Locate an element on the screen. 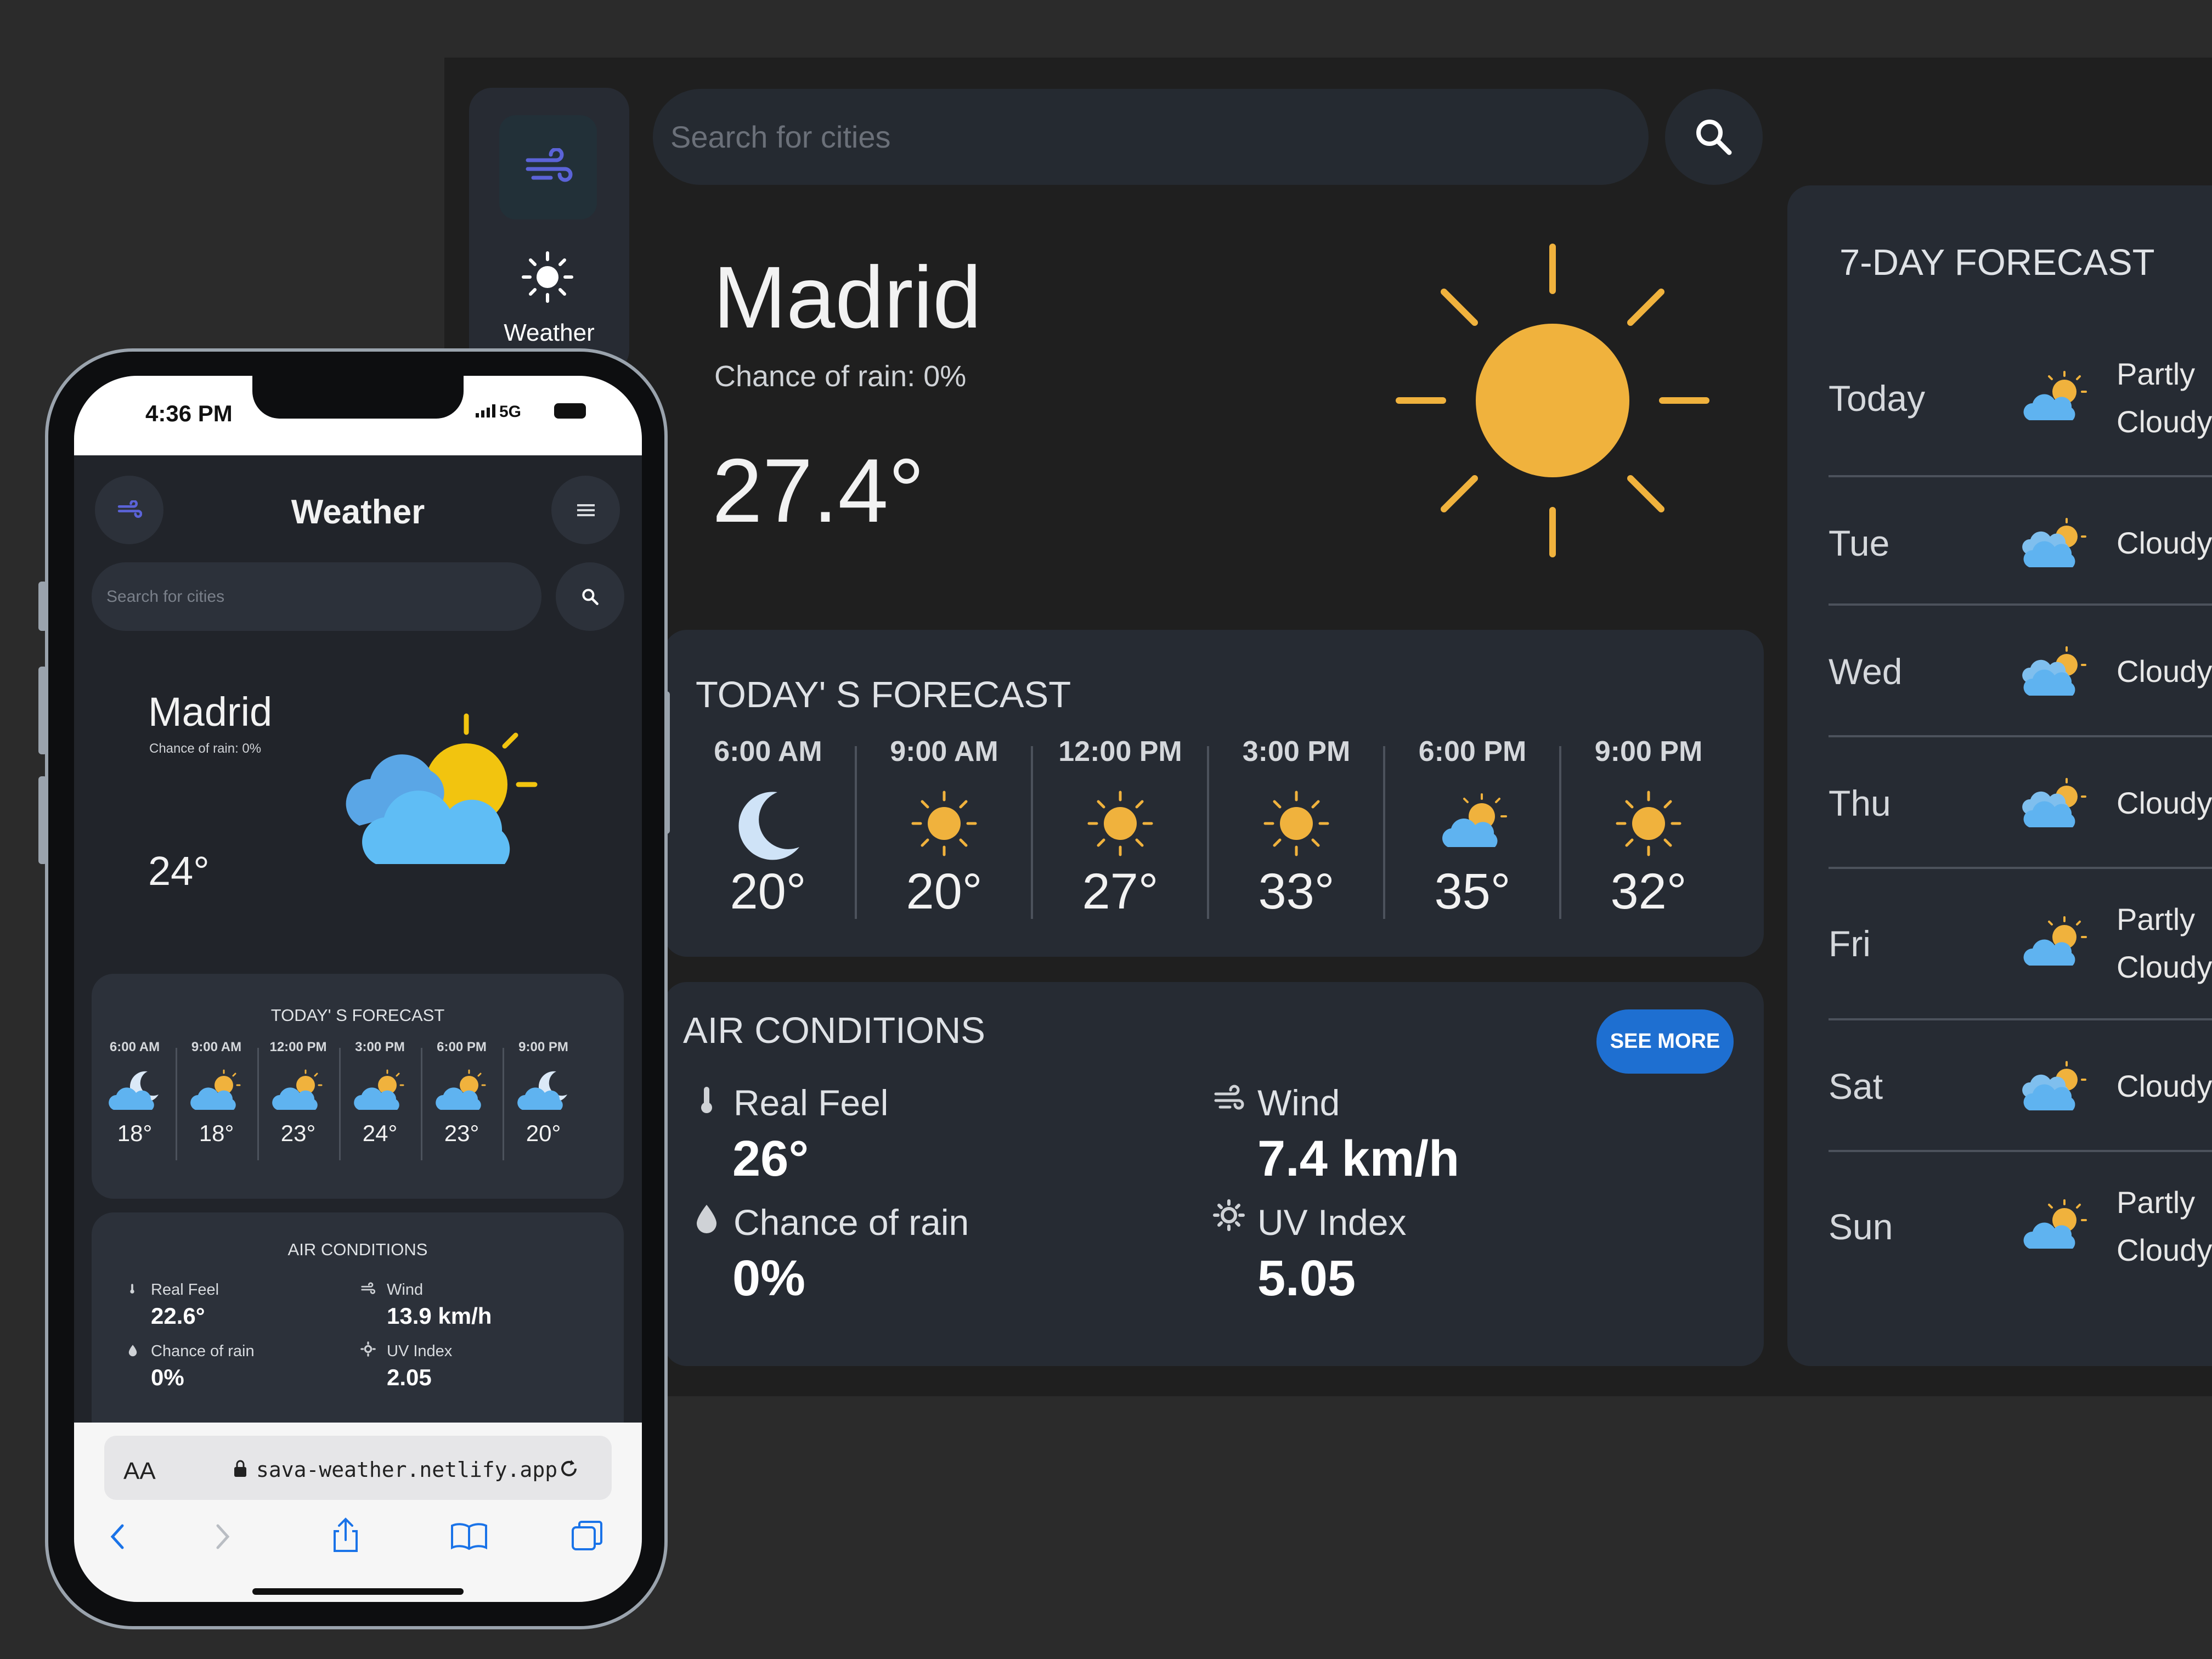  hour-temp: 35° is located at coordinates (1472, 892).